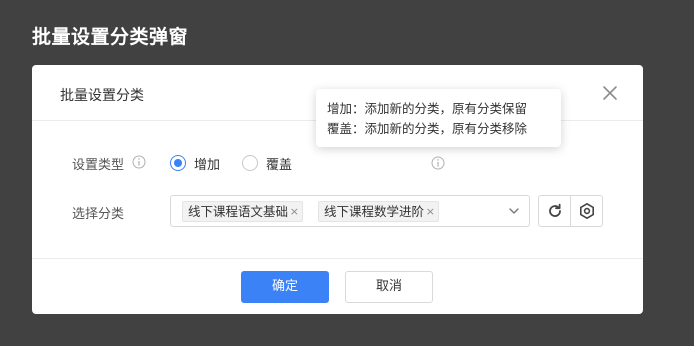 The height and width of the screenshot is (346, 694). Describe the element at coordinates (438, 118) in the screenshot. I see `help-tooltip: 增加：添加新的分类，原有分类保留 覆盖：添加新的分类，原有分类移除` at that location.